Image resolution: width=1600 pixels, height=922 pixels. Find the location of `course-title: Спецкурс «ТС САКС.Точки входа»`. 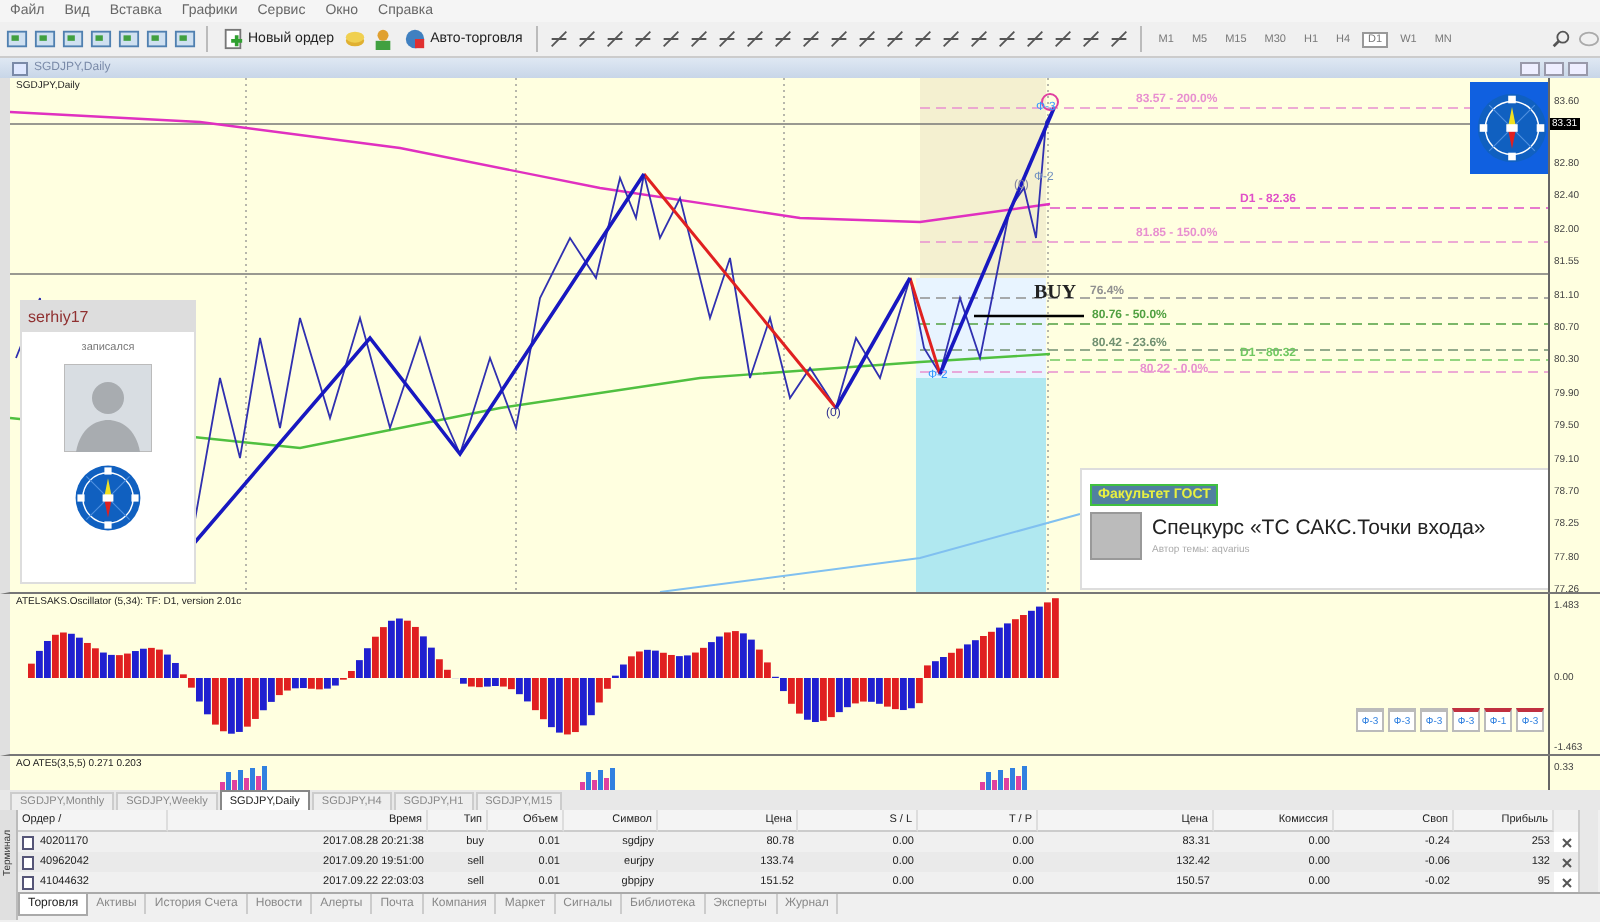

course-title: Спецкурс «ТС САКС.Точки входа» is located at coordinates (1319, 528).